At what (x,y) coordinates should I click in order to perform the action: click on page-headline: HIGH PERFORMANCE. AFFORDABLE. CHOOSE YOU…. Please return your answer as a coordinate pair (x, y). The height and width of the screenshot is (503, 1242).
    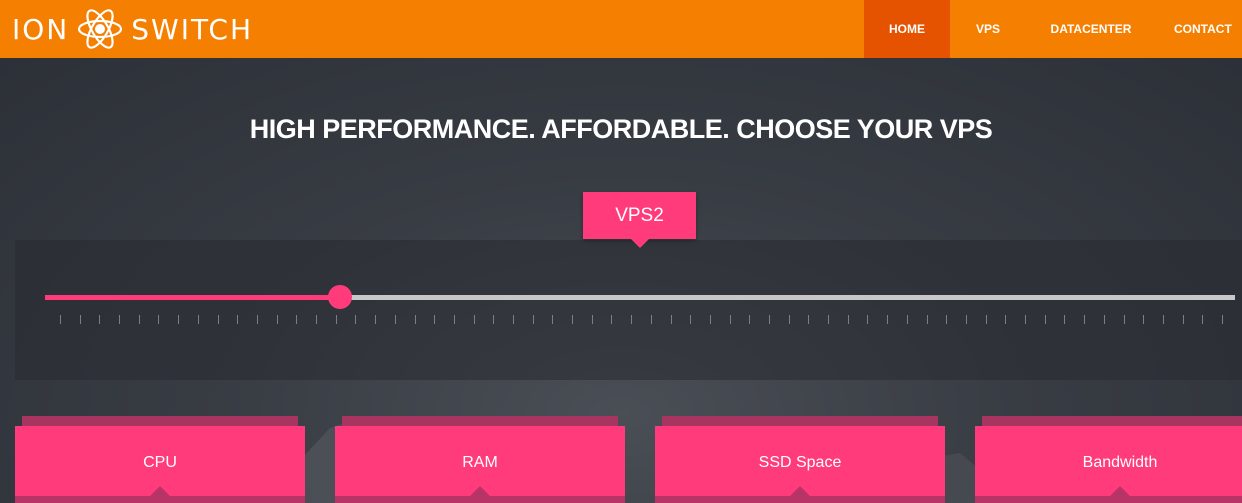
    Looking at the image, I should click on (621, 129).